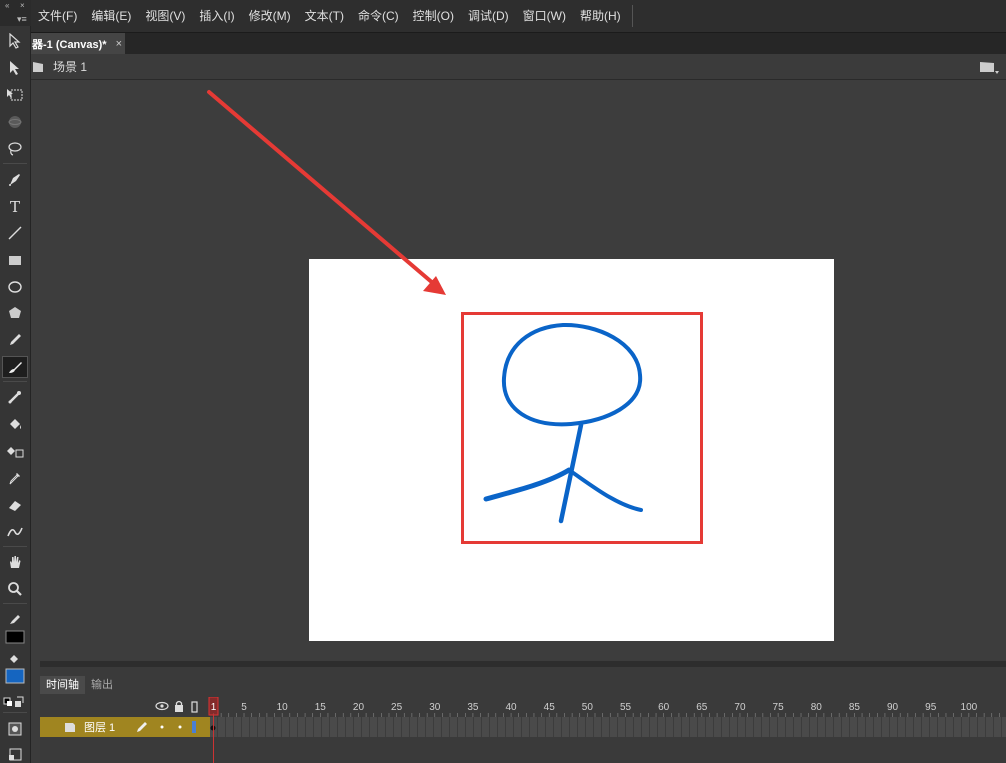 The width and height of the screenshot is (1006, 763). I want to click on frame-ruler: 5 10 15 20 25 30 35 40 45 50 55 60 65 70 75 80 85 90 95 100, so click(608, 707).